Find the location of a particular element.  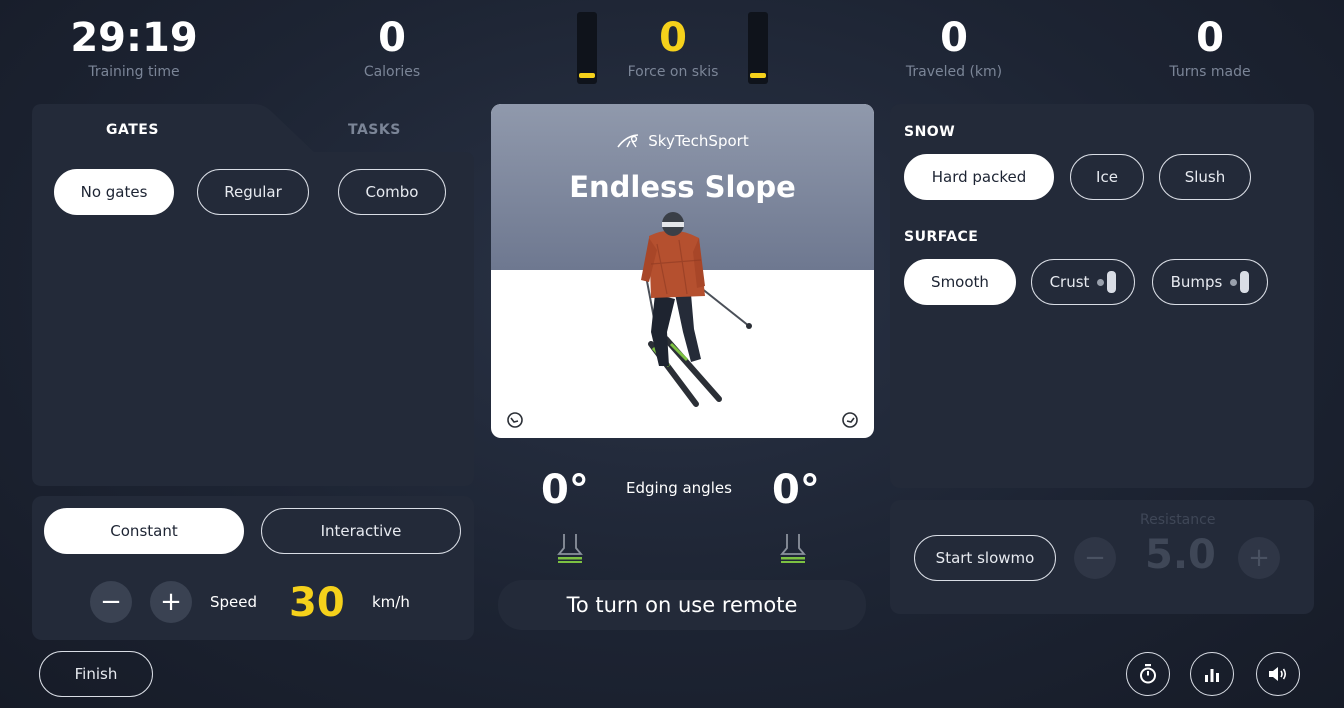

bar-chart-icon is located at coordinates (1212, 675).